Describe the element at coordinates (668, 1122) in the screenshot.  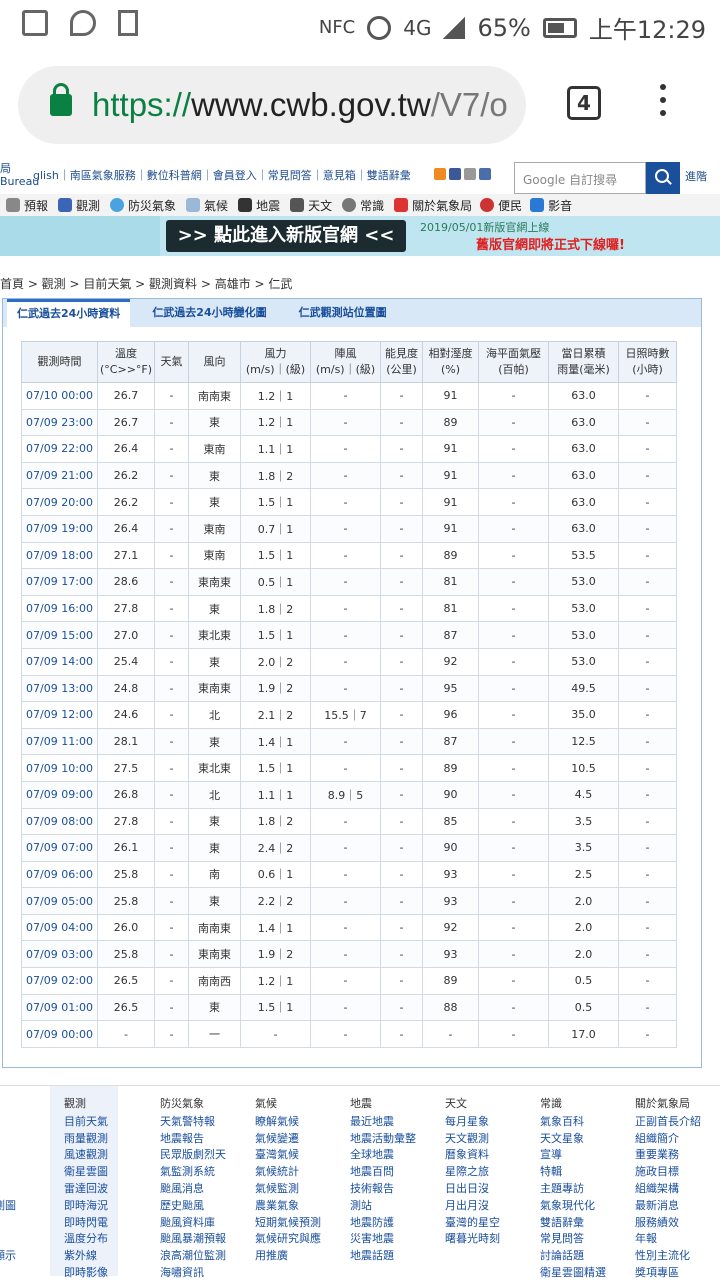
I see `footer-link: 正副首長介紹` at that location.